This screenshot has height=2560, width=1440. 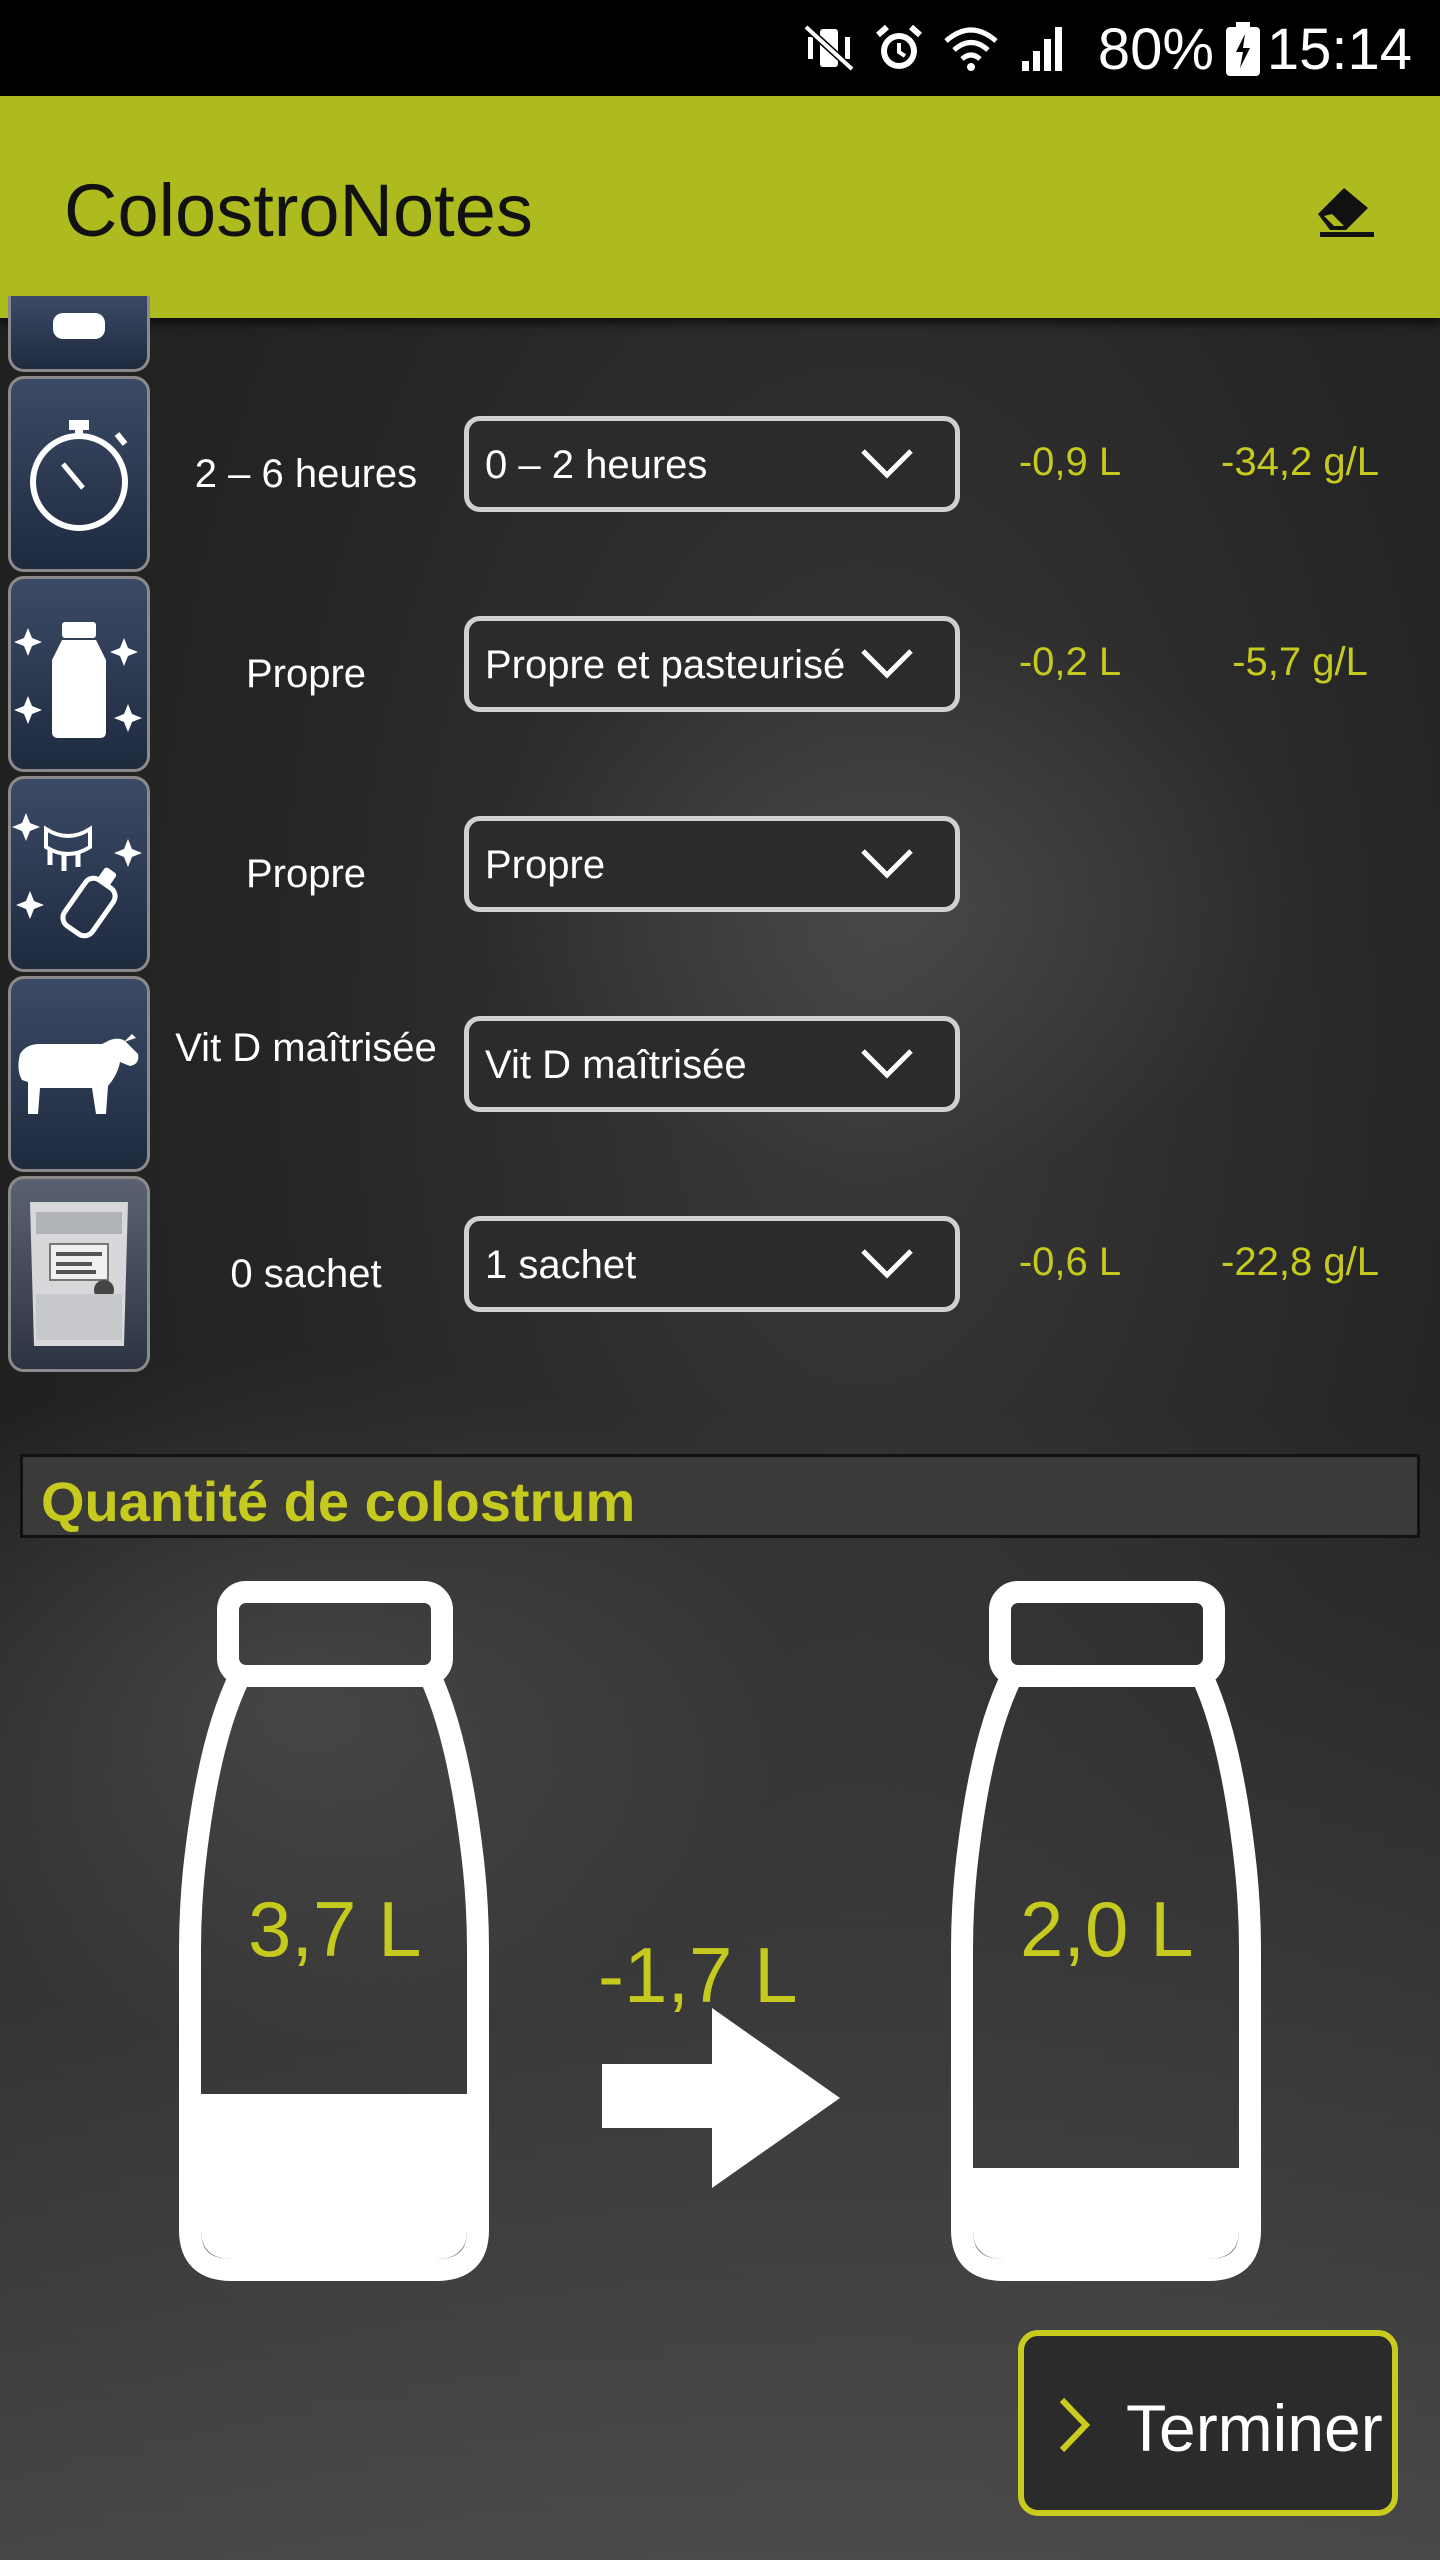 I want to click on row-delta-volume: -0,9 L, so click(x=1070, y=462).